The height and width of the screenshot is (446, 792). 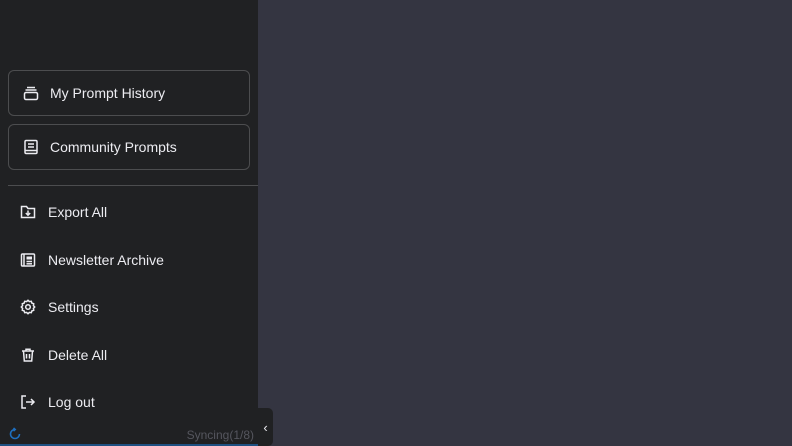 What do you see at coordinates (78, 212) in the screenshot?
I see `export-all-label: Export All` at bounding box center [78, 212].